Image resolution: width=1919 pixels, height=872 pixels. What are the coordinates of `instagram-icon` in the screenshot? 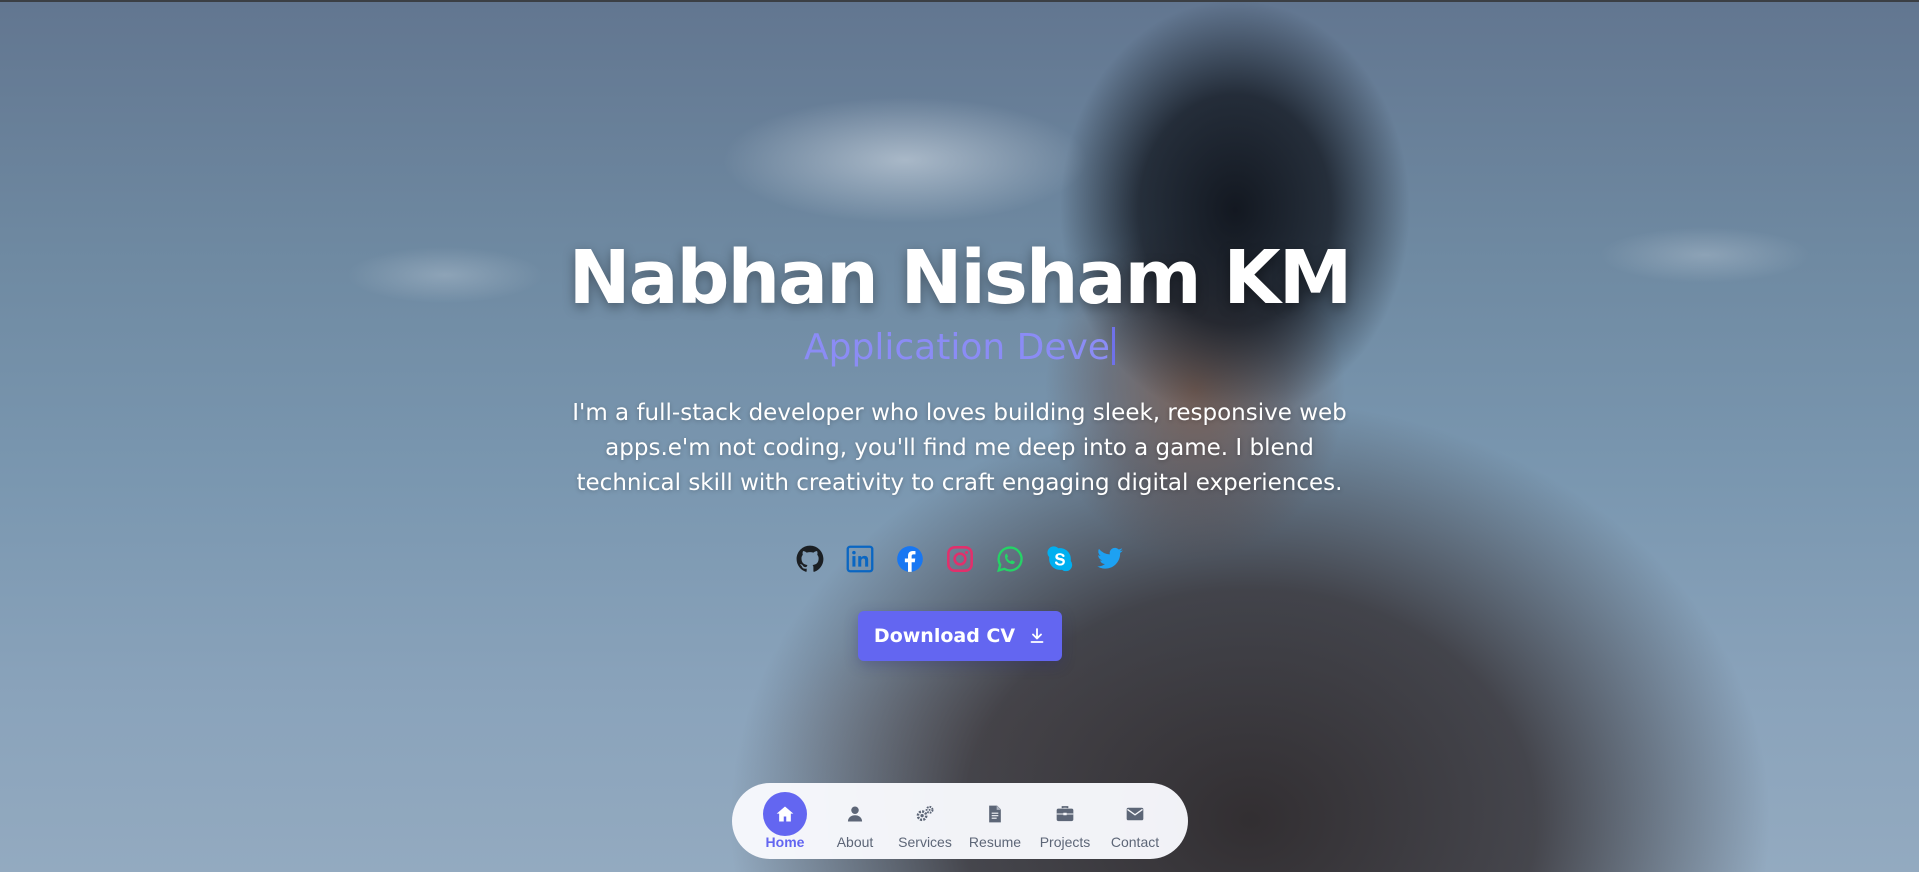 It's located at (959, 559).